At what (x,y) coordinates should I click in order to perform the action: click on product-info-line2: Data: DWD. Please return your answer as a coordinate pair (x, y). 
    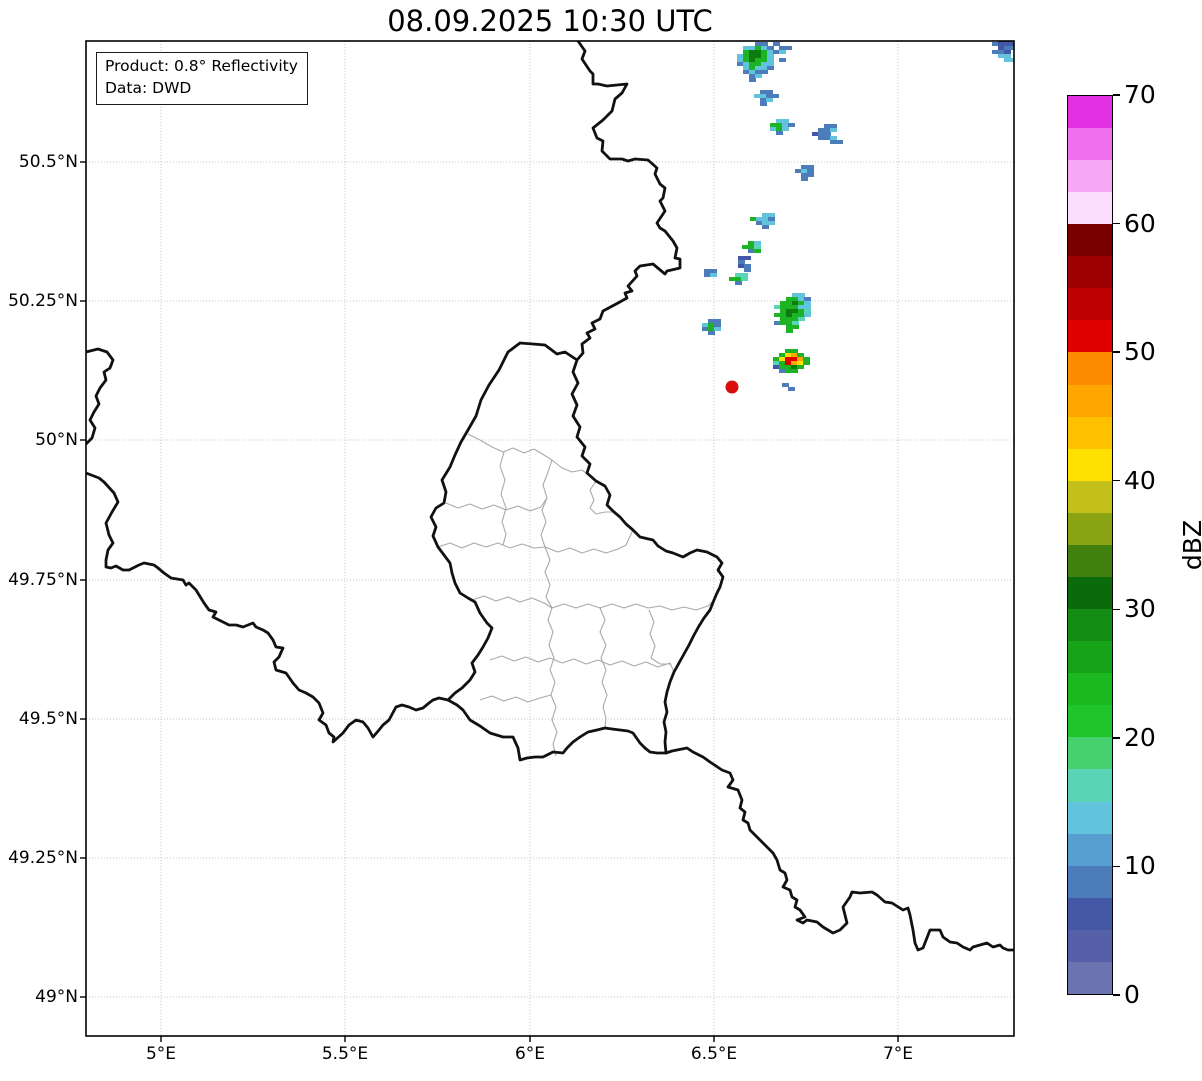
    Looking at the image, I should click on (148, 87).